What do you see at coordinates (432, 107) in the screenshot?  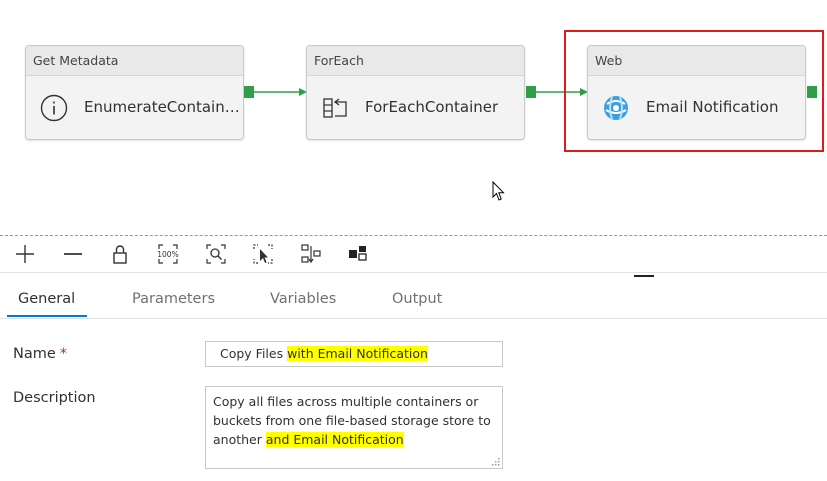 I see `activity-name: ForEachContainer` at bounding box center [432, 107].